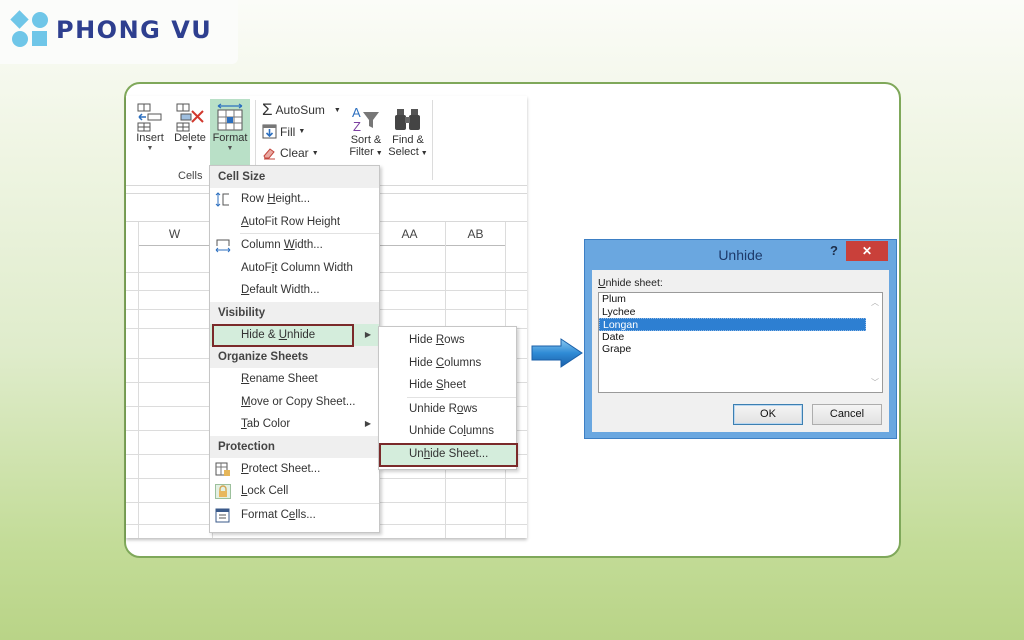  I want to click on binoculars-icon, so click(407, 119).